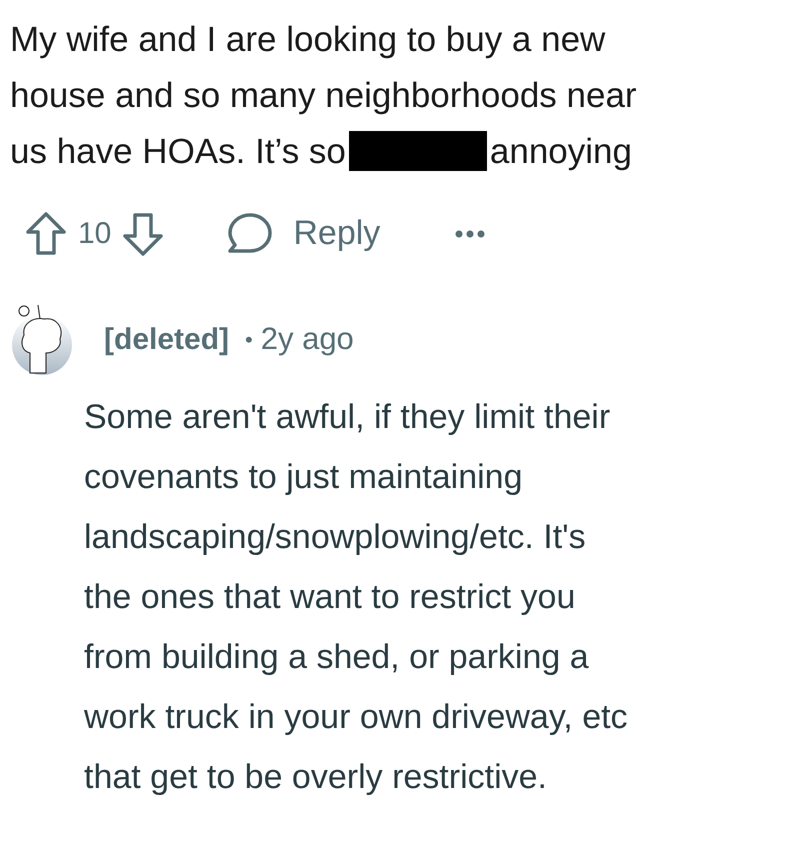 The image size is (800, 847). I want to click on downvote-icon, so click(143, 233).